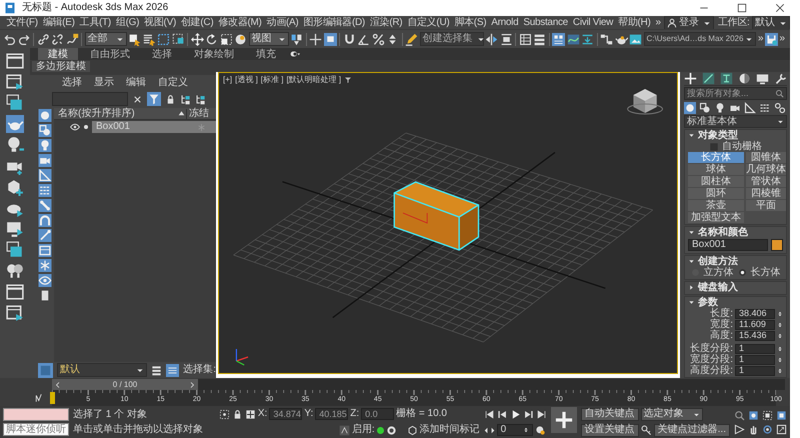 The width and height of the screenshot is (800, 438). What do you see at coordinates (716, 169) in the screenshot?
I see `object-type-button: 球体` at bounding box center [716, 169].